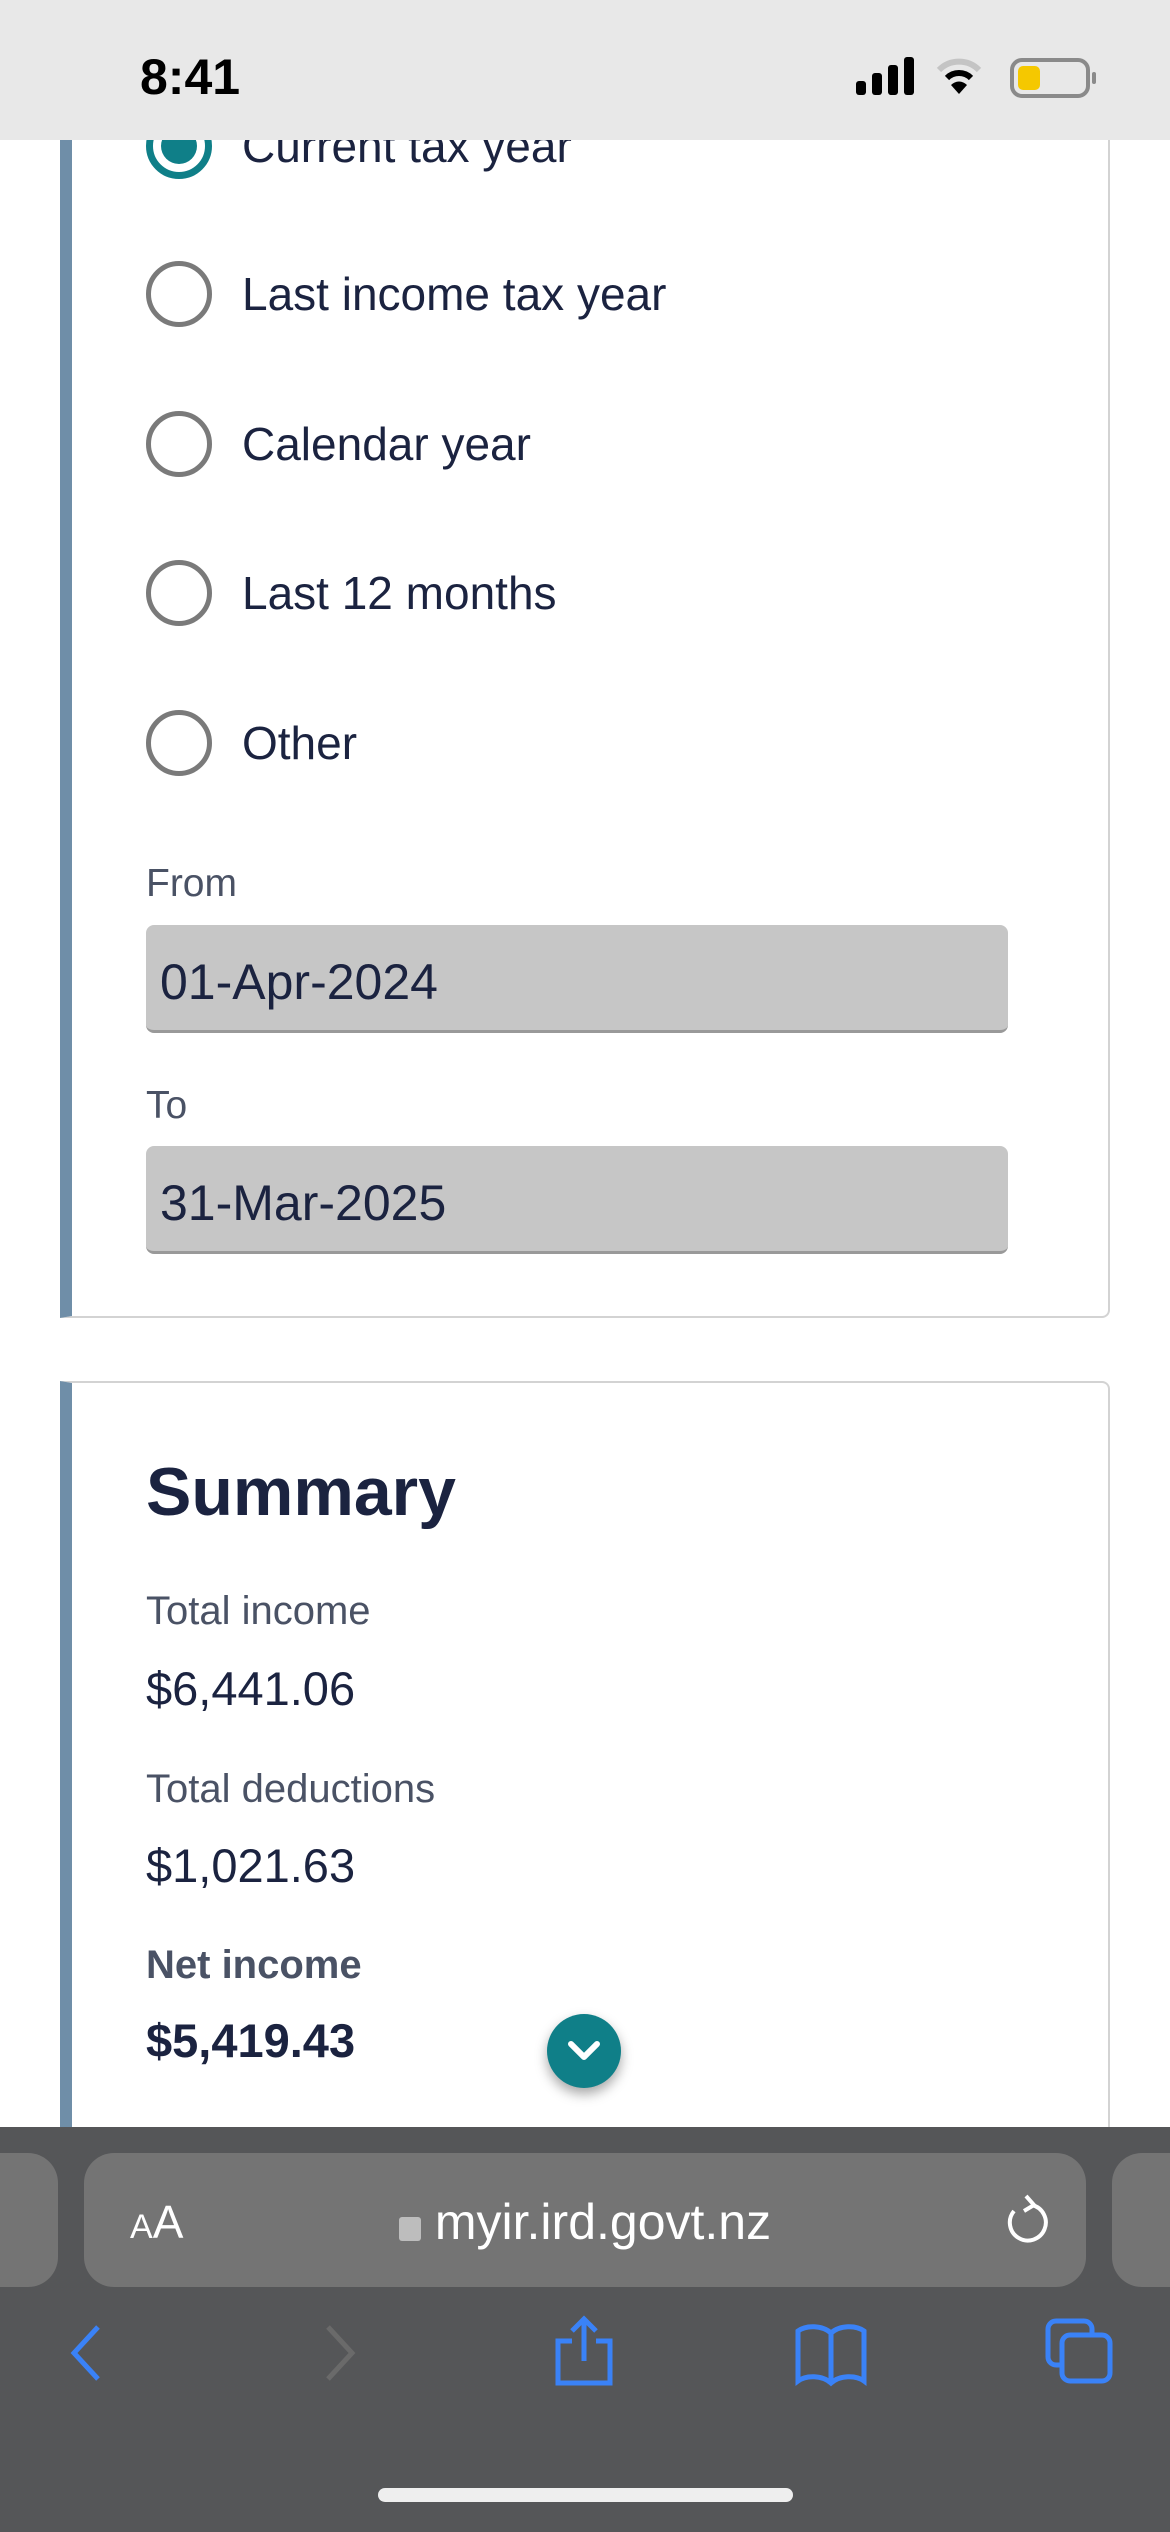 The height and width of the screenshot is (2532, 1170). What do you see at coordinates (399, 593) in the screenshot?
I see `radio-label: Last 12 months` at bounding box center [399, 593].